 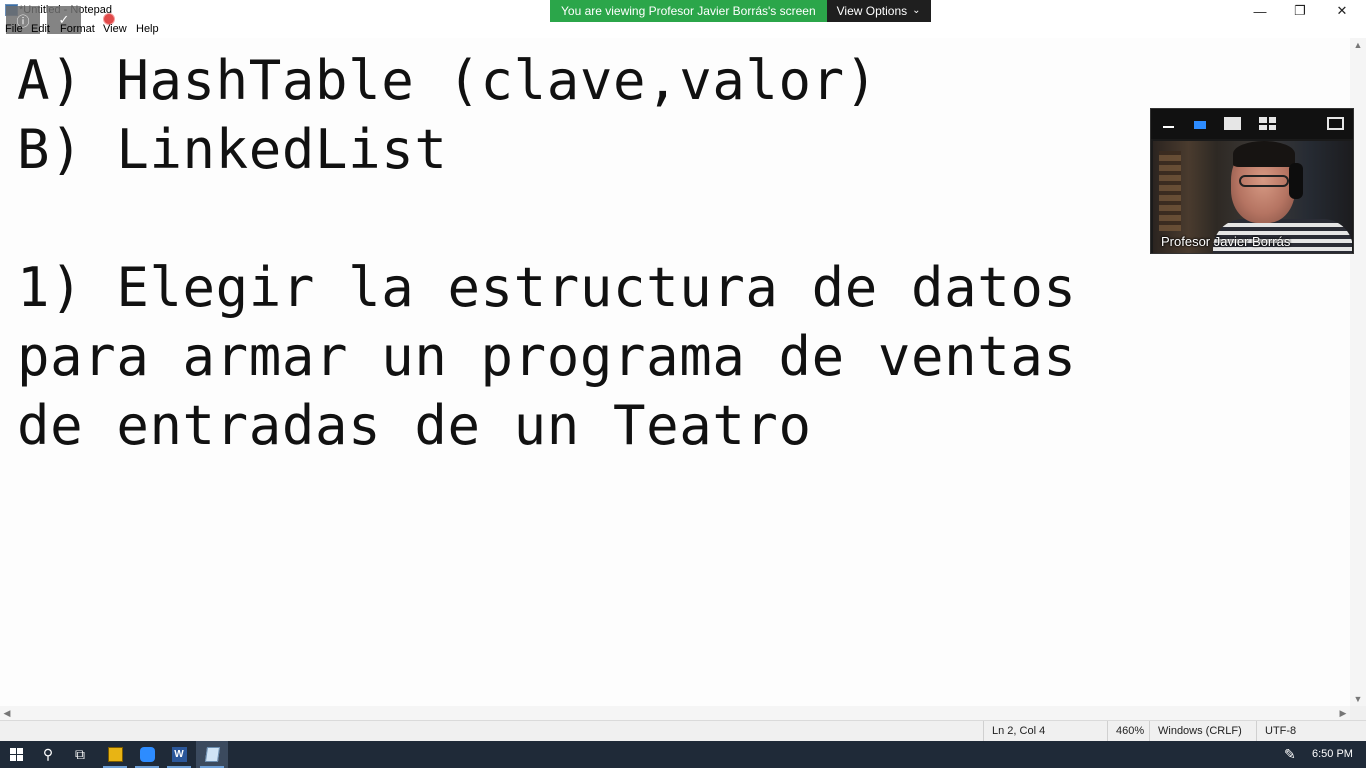 I want to click on menu-help: Help, so click(x=147, y=29).